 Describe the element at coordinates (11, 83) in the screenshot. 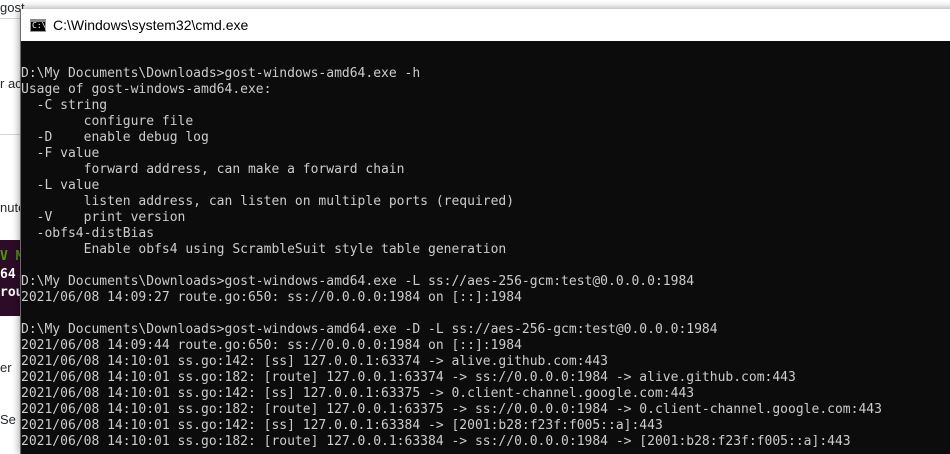

I see `background-sidebar-text: r ac` at that location.